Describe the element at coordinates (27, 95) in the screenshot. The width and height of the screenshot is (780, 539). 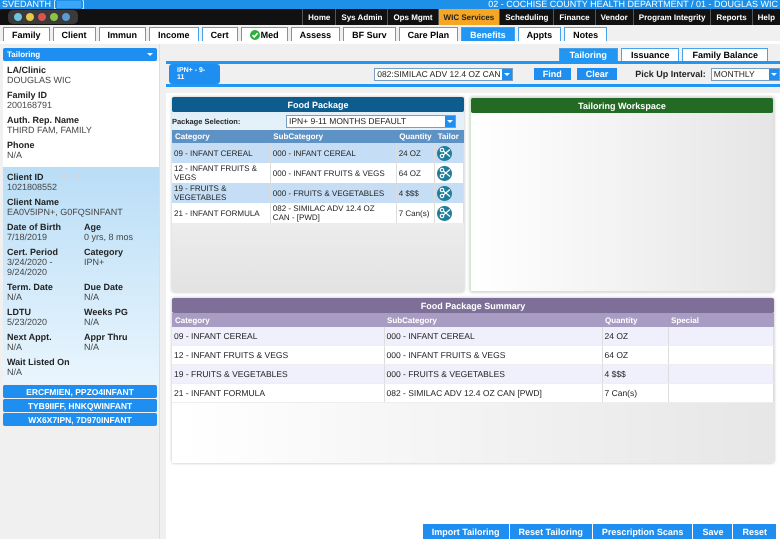
I see `field-label: Family ID` at that location.